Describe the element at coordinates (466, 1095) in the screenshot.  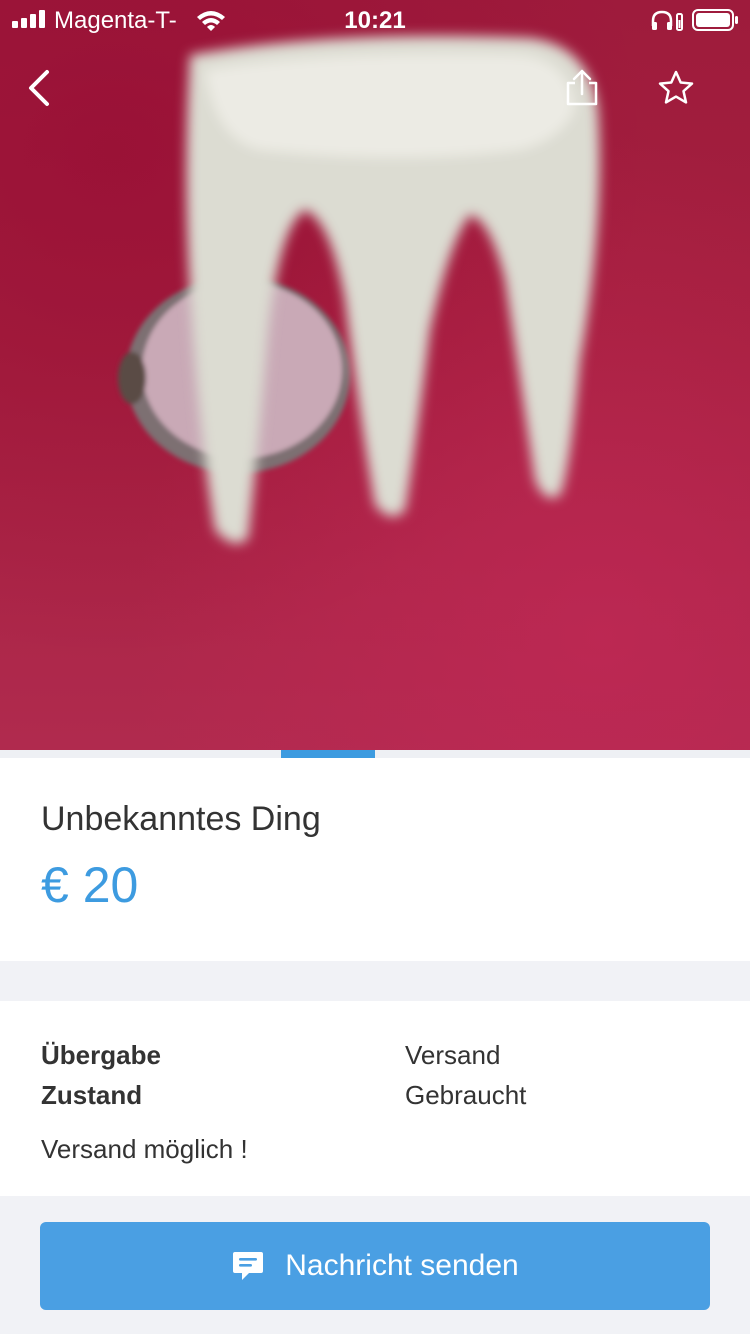
I see `detail-value-condition: Gebraucht` at that location.